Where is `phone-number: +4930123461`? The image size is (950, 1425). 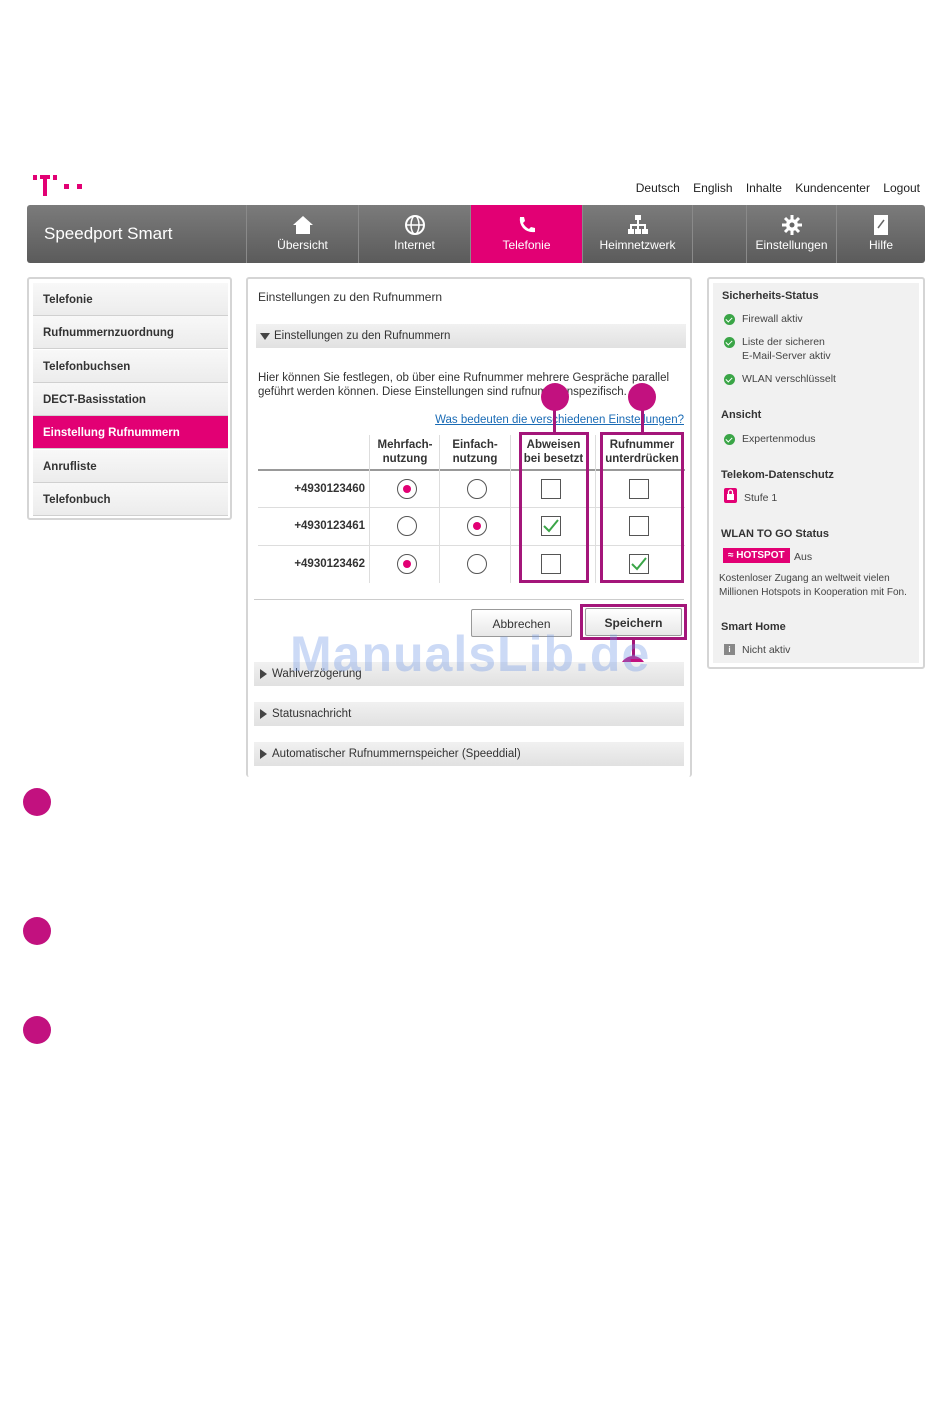 phone-number: +4930123461 is located at coordinates (329, 526).